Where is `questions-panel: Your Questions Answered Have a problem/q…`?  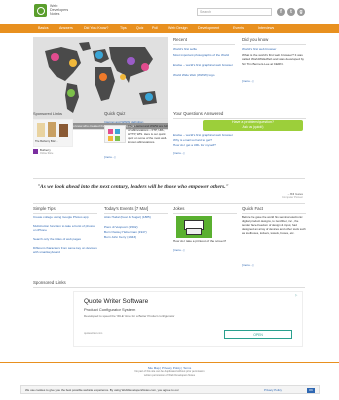 questions-panel: Your Questions Answered Have a problem/q… is located at coordinates (239, 133).